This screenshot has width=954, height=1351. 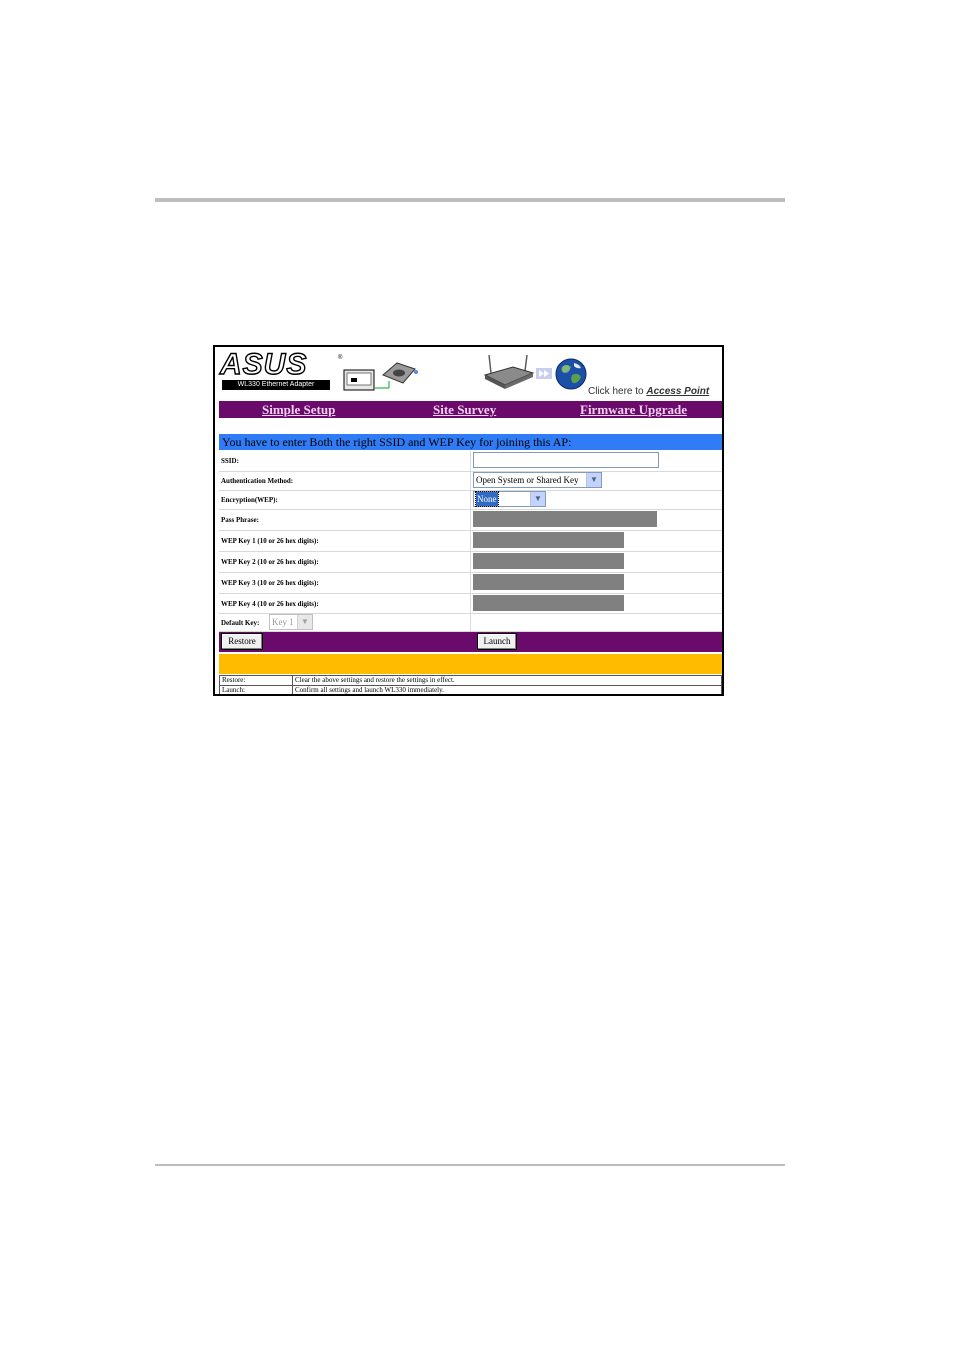 What do you see at coordinates (240, 520) in the screenshot?
I see `passphrase-label: Pass Phrase:` at bounding box center [240, 520].